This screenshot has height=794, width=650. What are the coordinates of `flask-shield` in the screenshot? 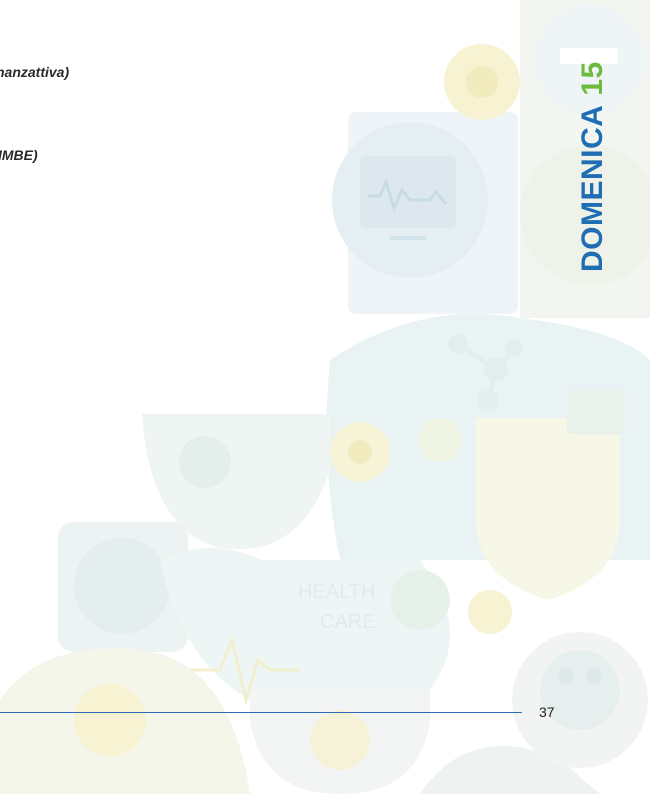 It's located at (548, 509).